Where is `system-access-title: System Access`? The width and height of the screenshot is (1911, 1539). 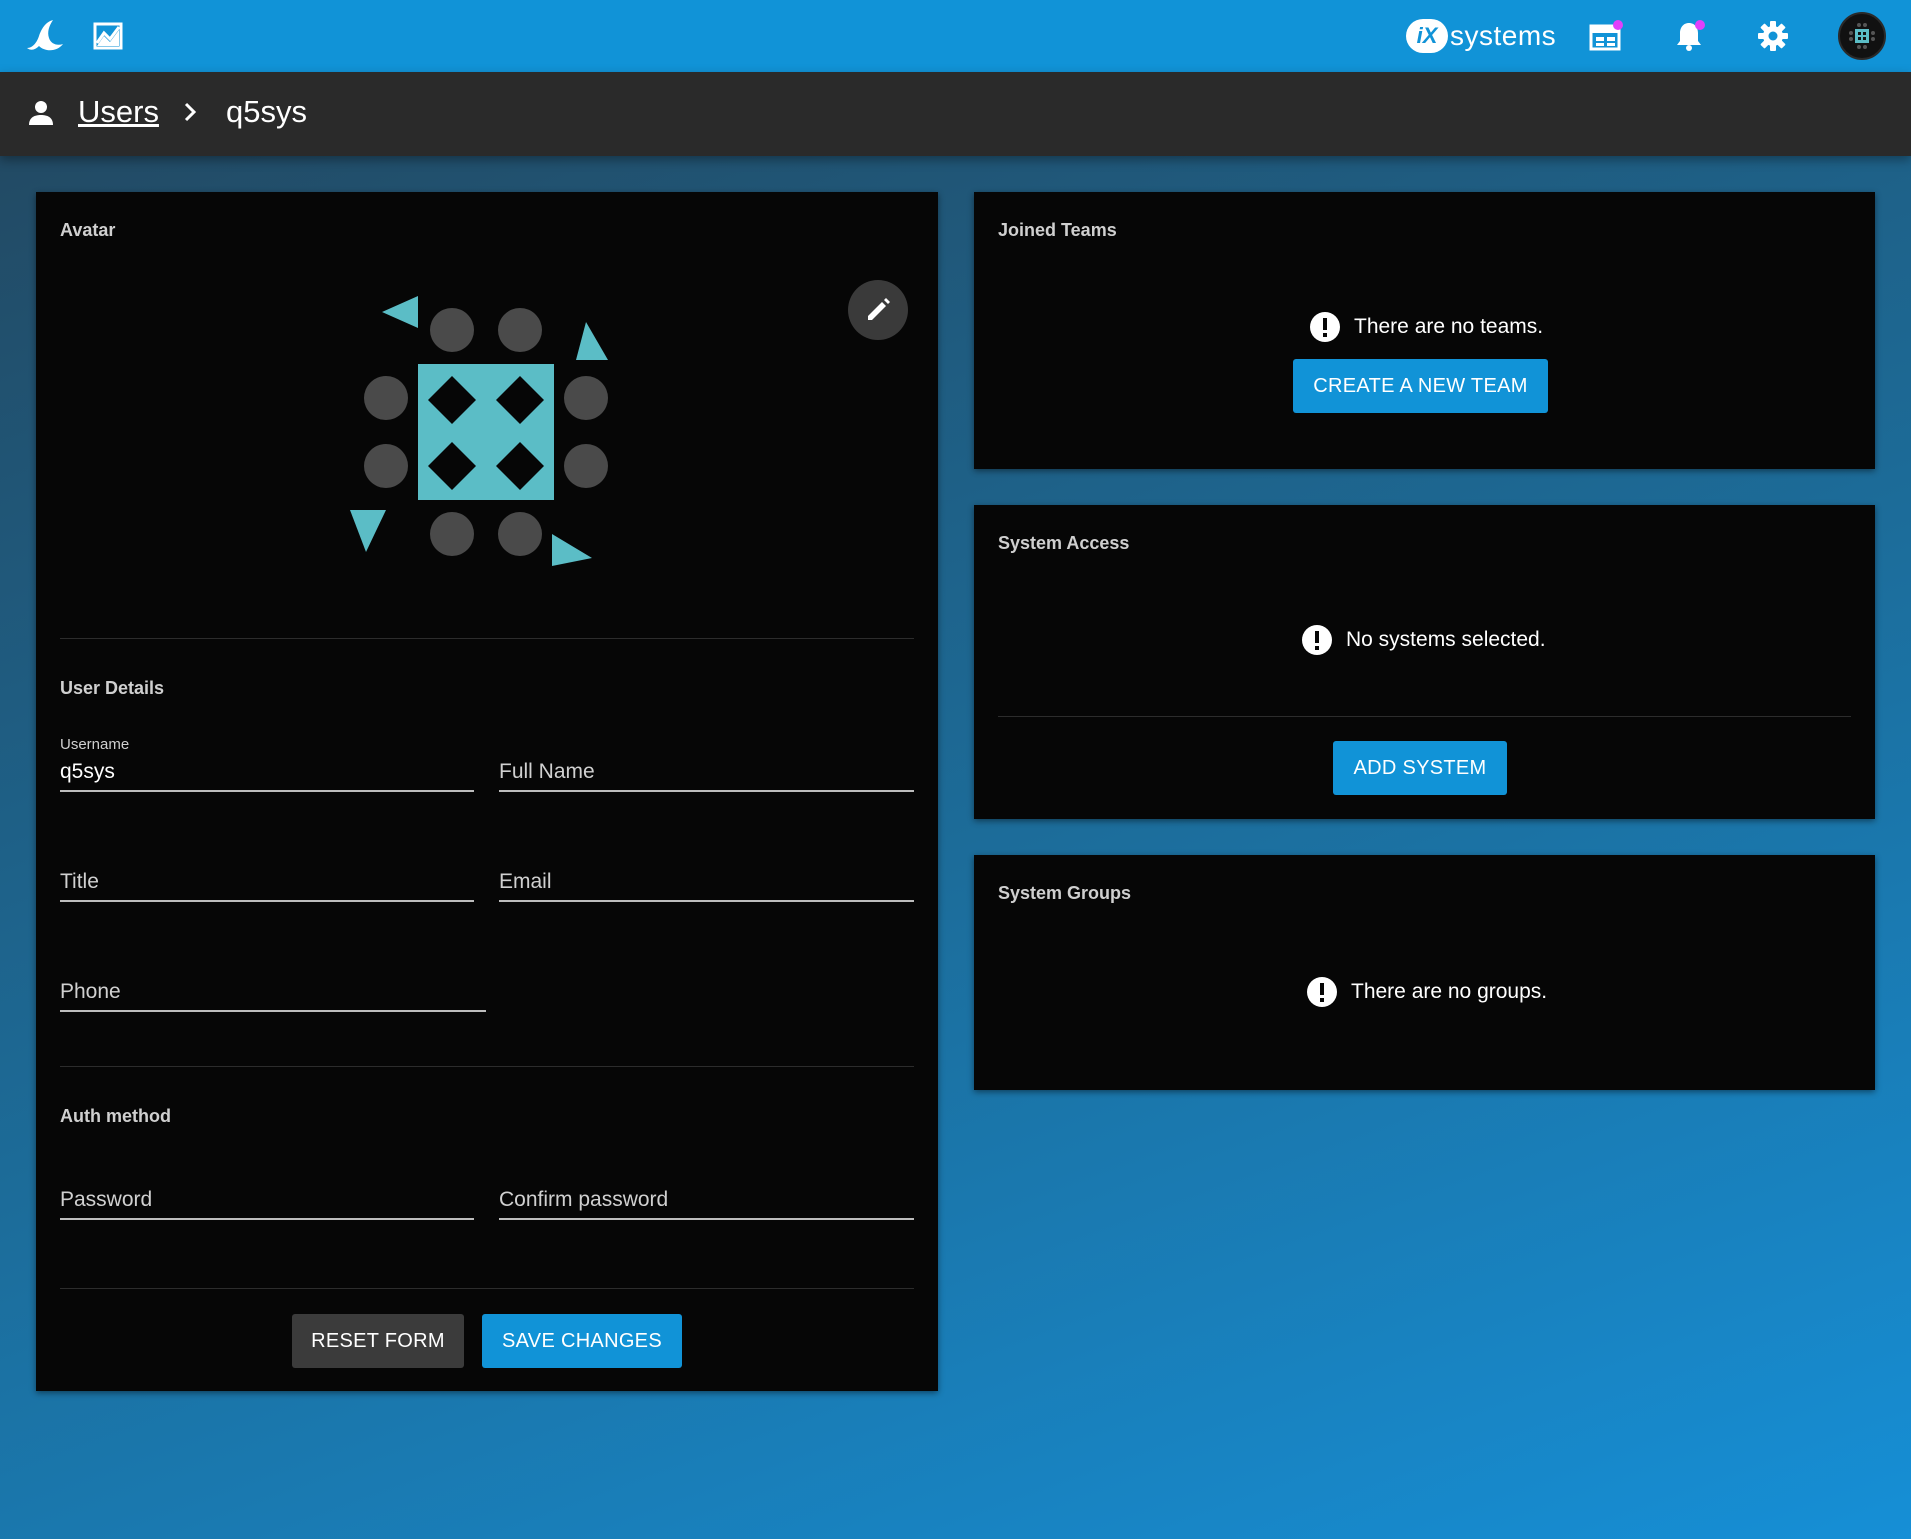 system-access-title: System Access is located at coordinates (1064, 543).